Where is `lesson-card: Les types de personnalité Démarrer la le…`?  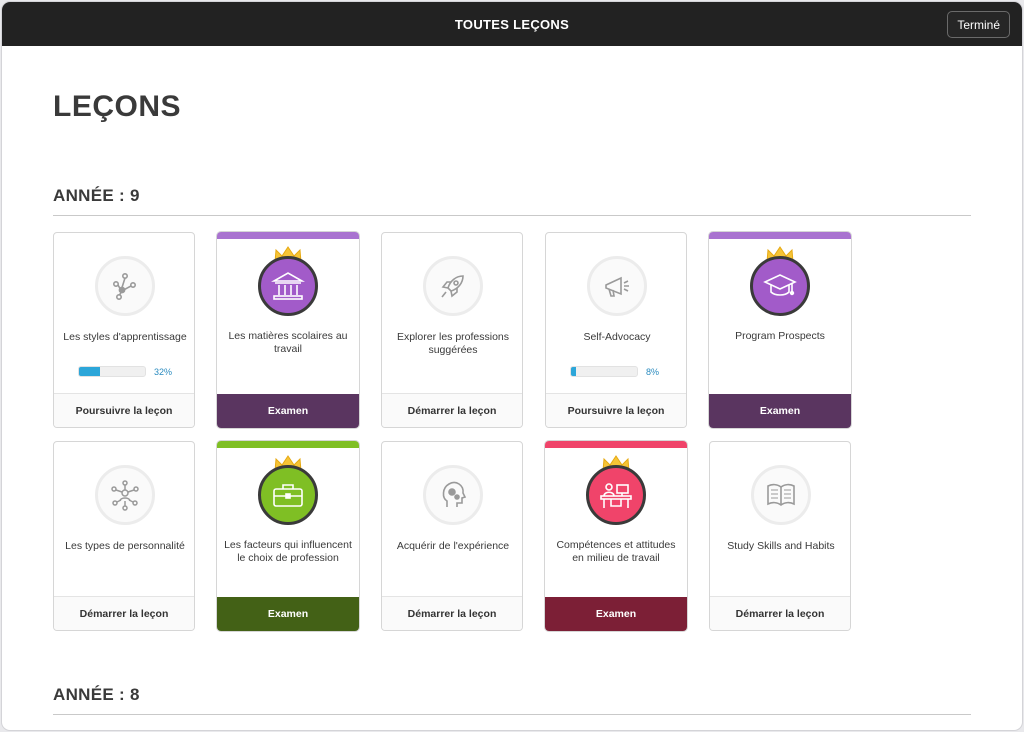
lesson-card: Les types de personnalité Démarrer la le… is located at coordinates (124, 536).